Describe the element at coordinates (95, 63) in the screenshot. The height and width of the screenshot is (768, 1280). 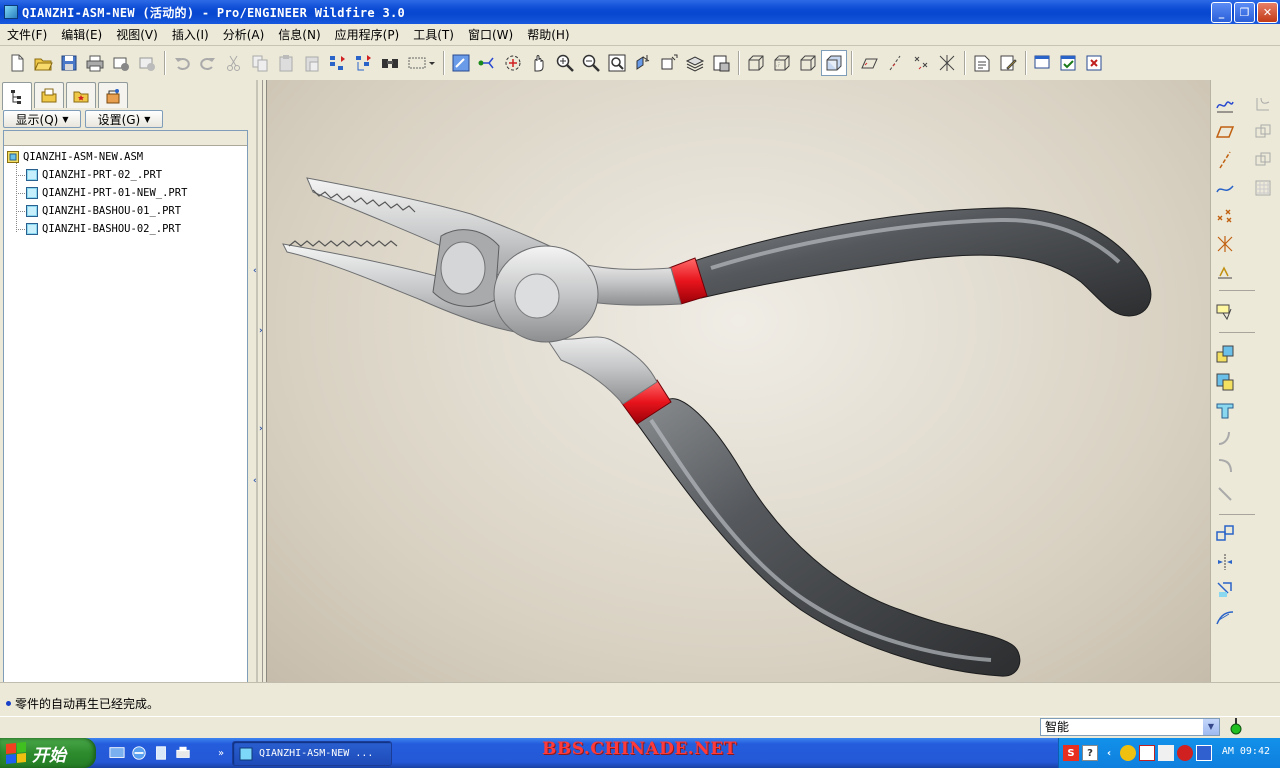
I see `print-icon` at that location.